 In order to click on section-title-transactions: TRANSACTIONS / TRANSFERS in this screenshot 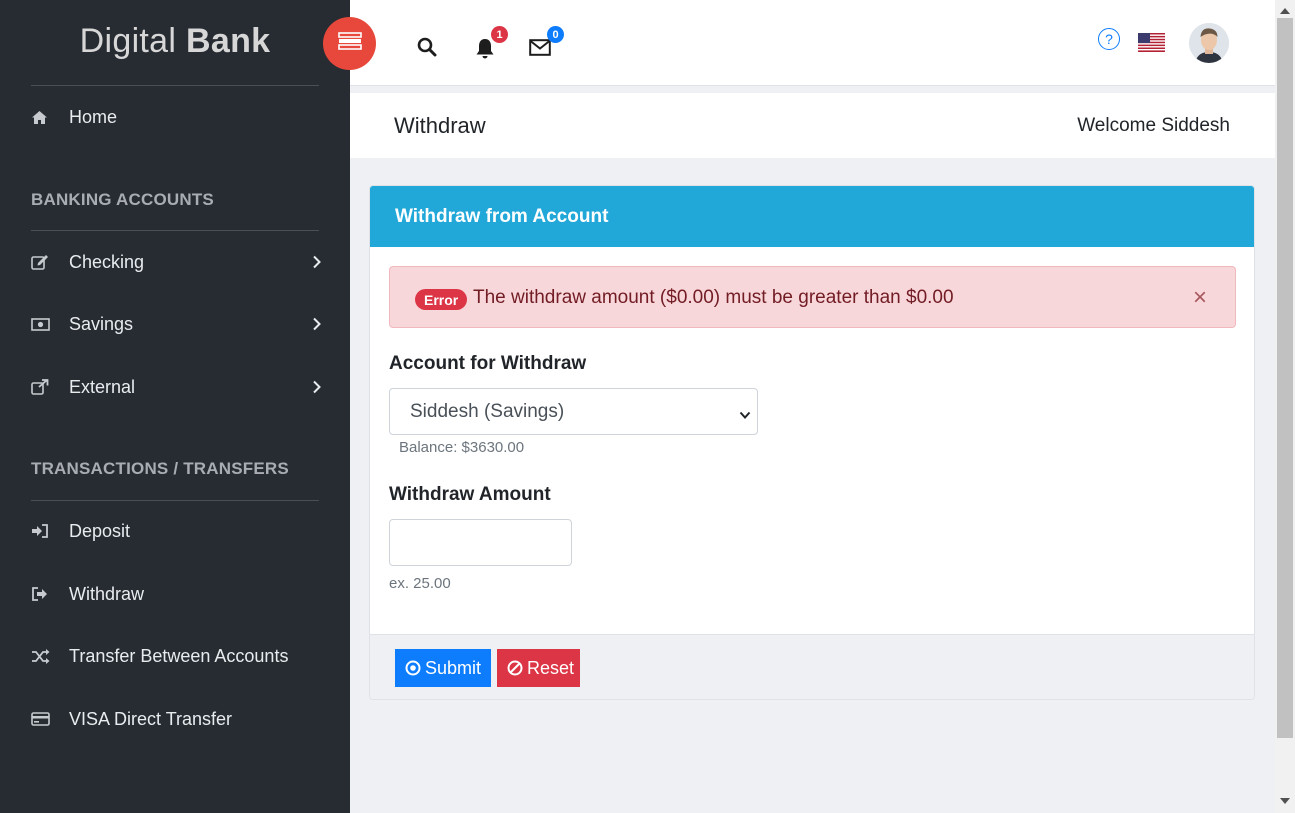, I will do `click(160, 468)`.